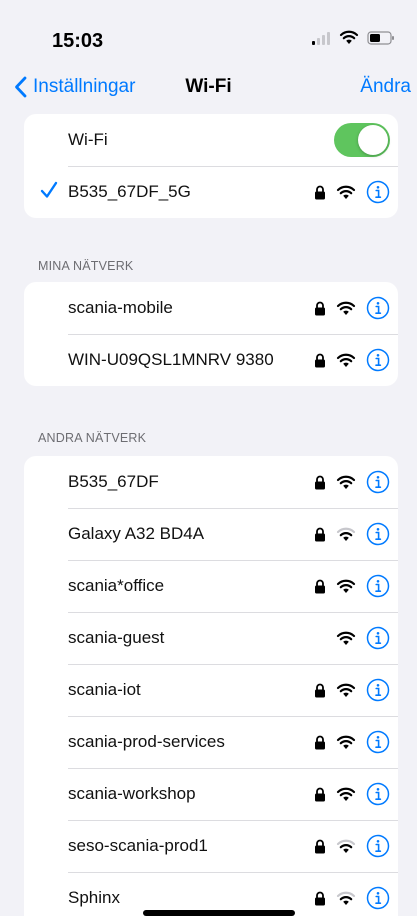 This screenshot has height=916, width=417. What do you see at coordinates (211, 794) in the screenshot?
I see `network-row: scania-workshop` at bounding box center [211, 794].